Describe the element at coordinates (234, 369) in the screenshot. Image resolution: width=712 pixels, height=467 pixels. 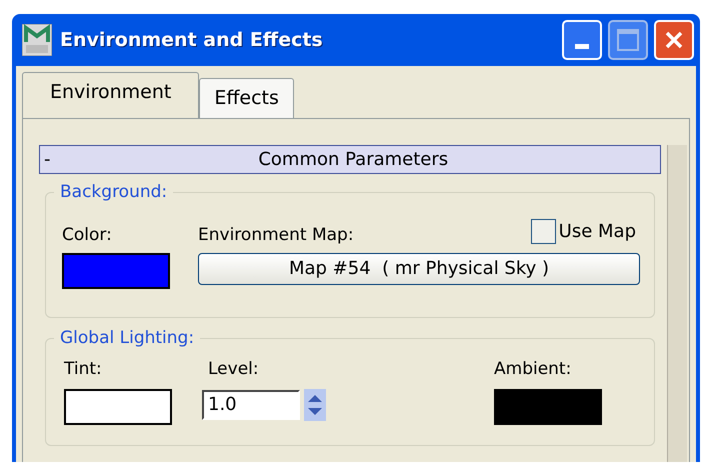
I see `level-label: Level:` at that location.